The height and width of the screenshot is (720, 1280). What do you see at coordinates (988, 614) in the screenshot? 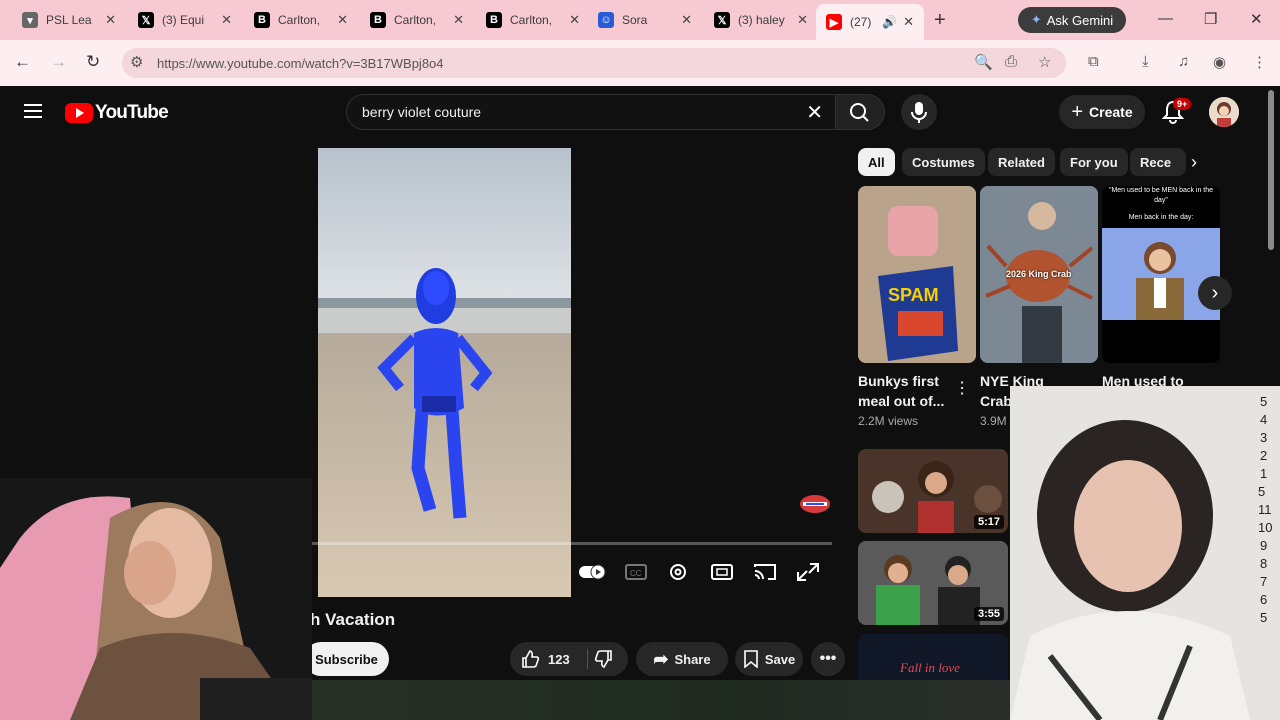
I see `video-duration: 3:55` at bounding box center [988, 614].